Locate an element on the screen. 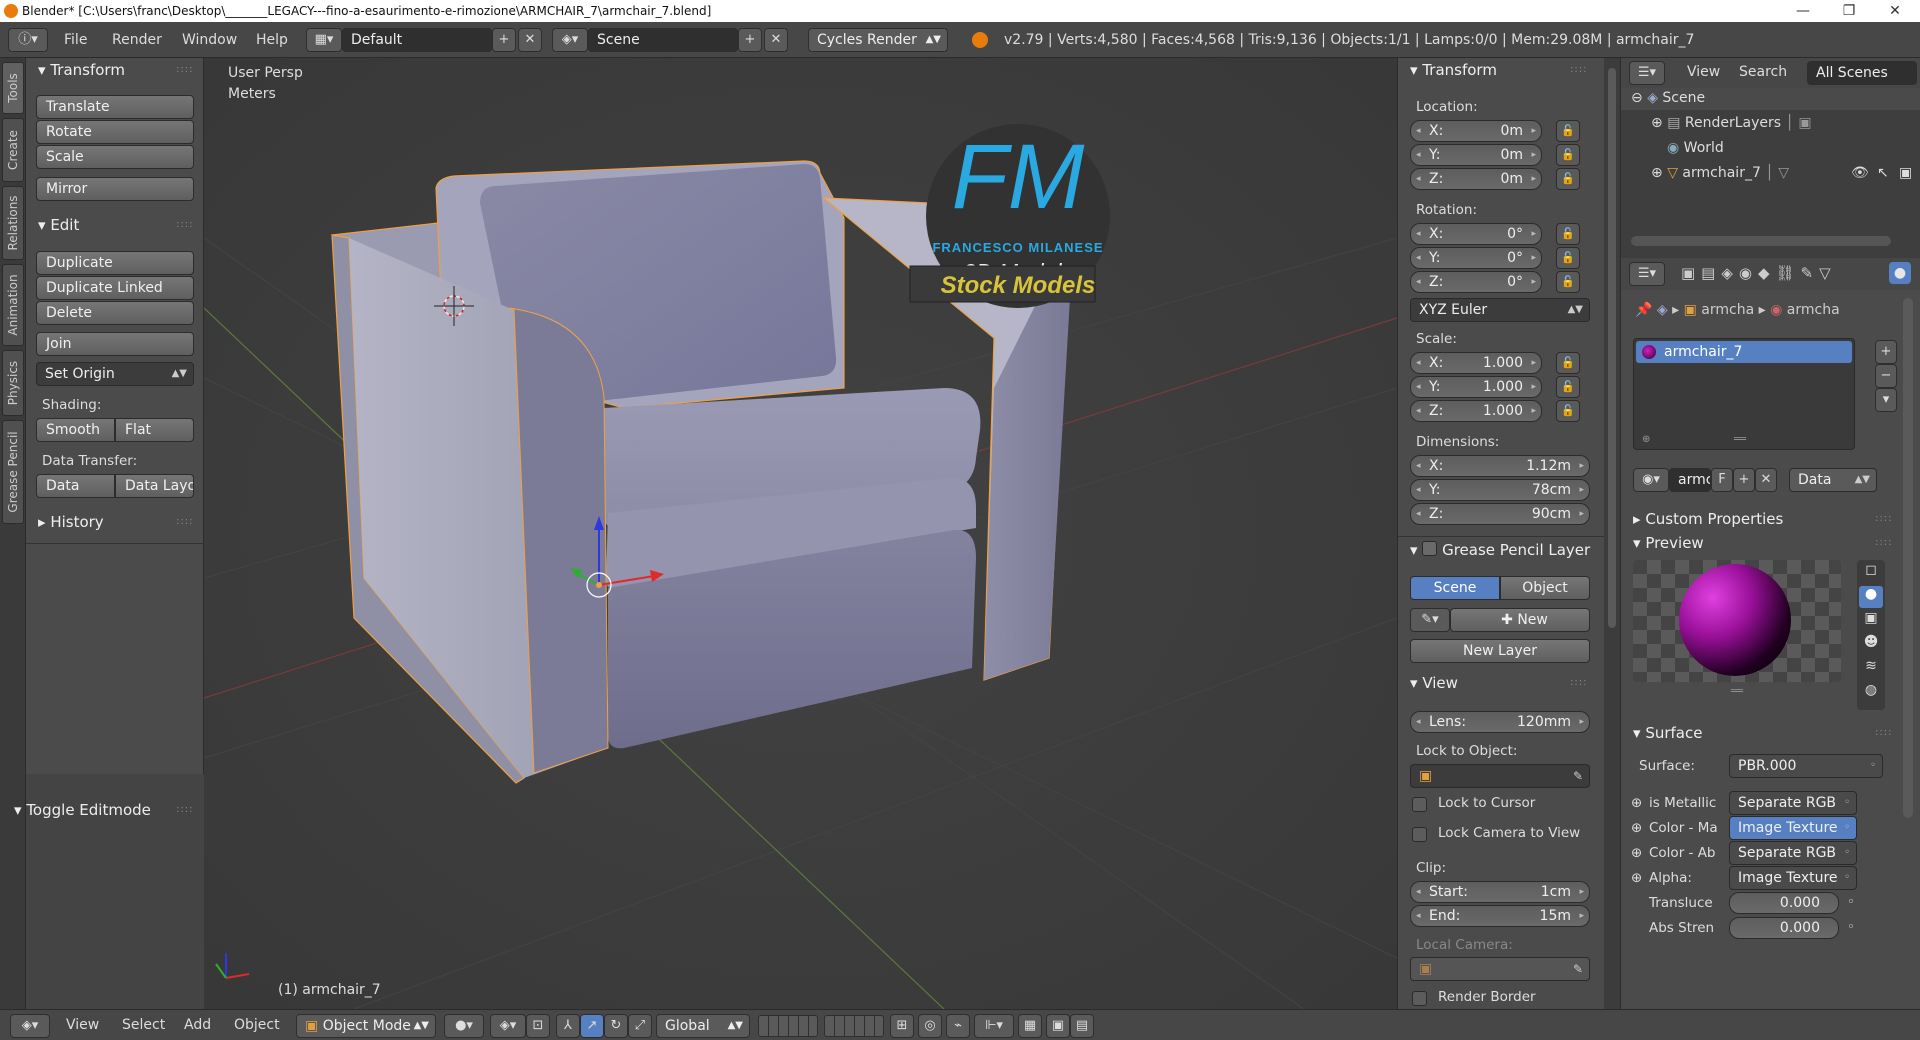 This screenshot has height=1040, width=1920. material-slot-list: armchair_7 ⊕ ══ is located at coordinates (1744, 394).